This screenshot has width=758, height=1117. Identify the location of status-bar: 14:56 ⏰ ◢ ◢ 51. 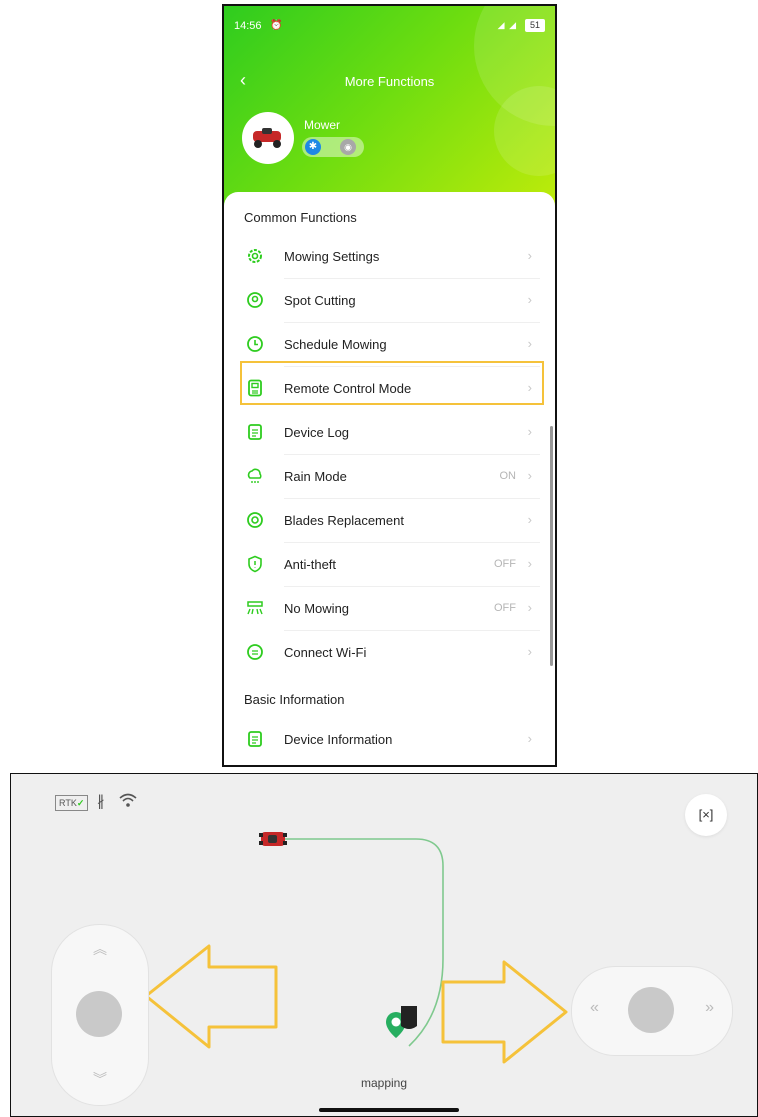
(389, 26).